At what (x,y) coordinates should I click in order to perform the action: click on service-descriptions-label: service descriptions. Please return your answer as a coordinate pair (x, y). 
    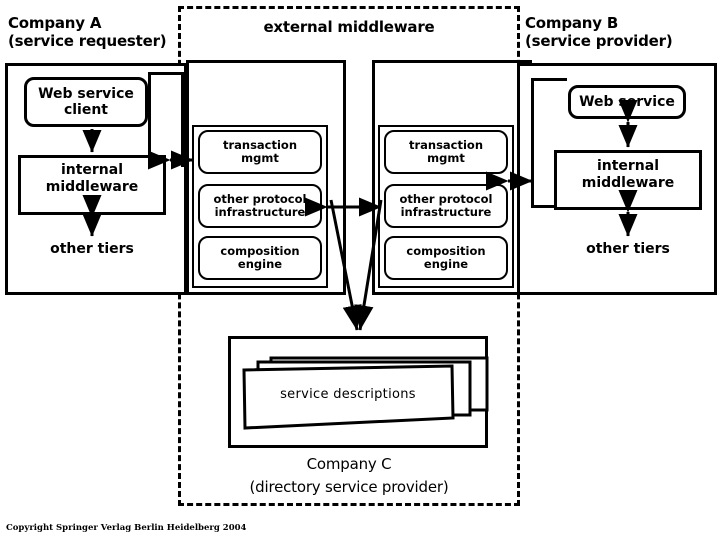
    Looking at the image, I should click on (348, 394).